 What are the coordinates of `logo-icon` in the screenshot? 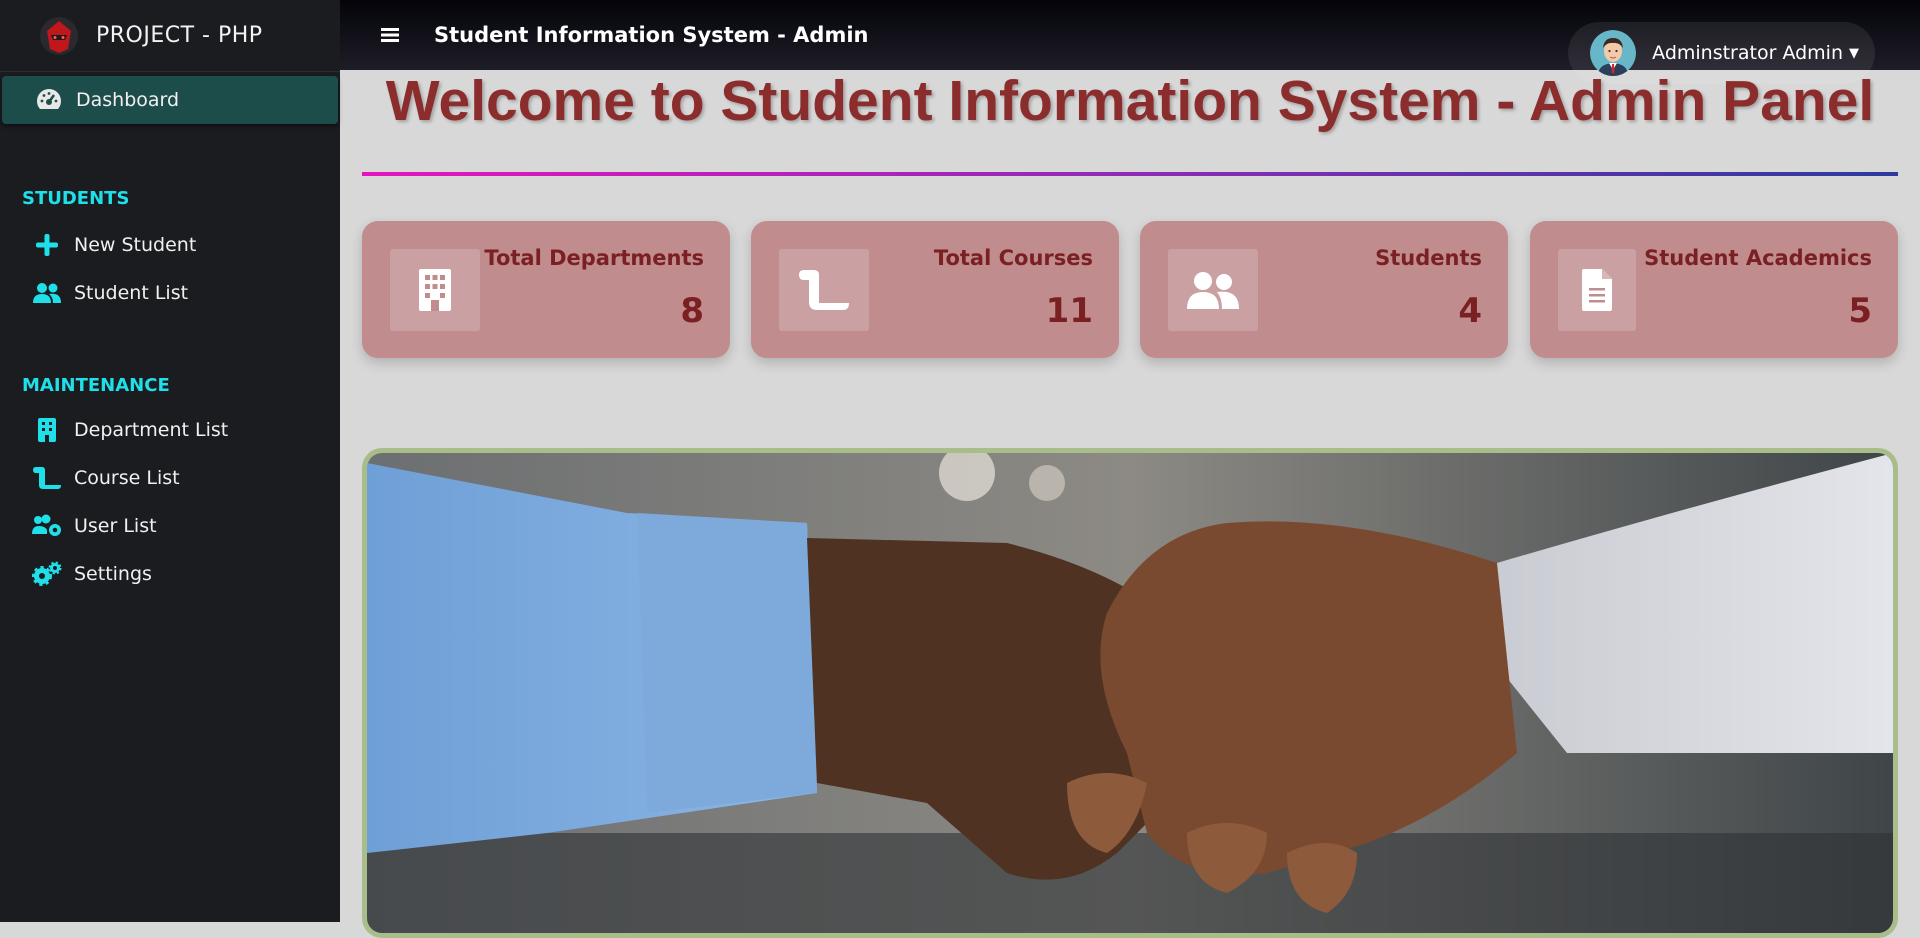 It's located at (59, 35).